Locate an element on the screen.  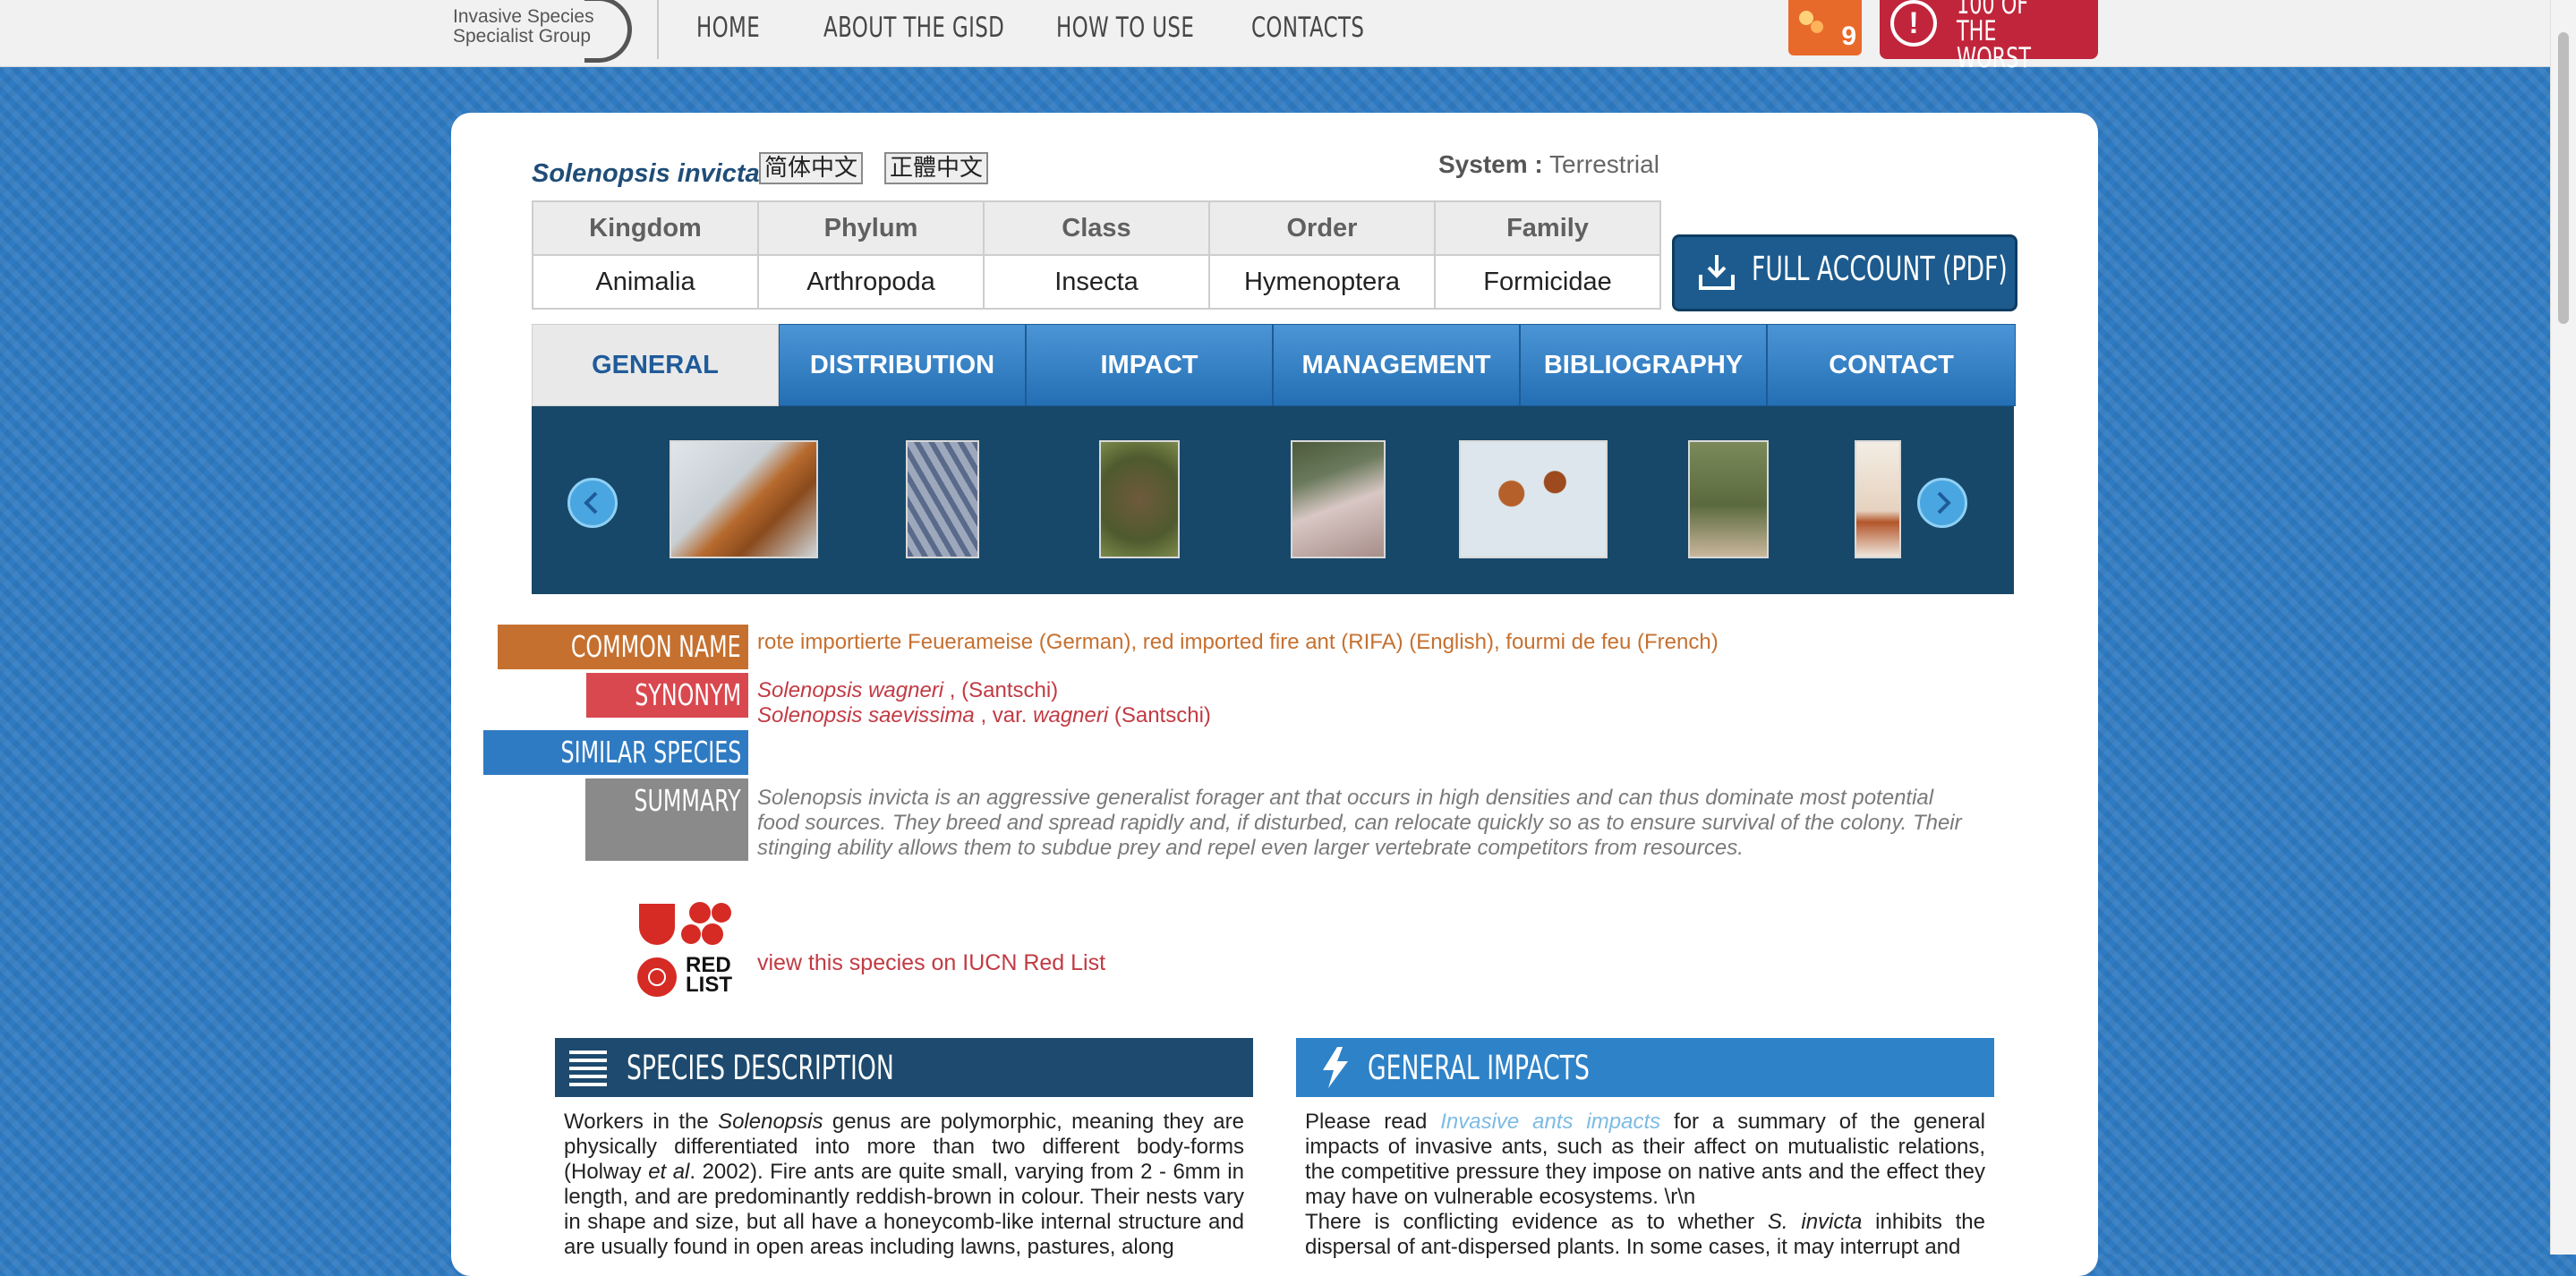
species-description-title: SPECIES DESCRIPTION is located at coordinates (760, 1068).